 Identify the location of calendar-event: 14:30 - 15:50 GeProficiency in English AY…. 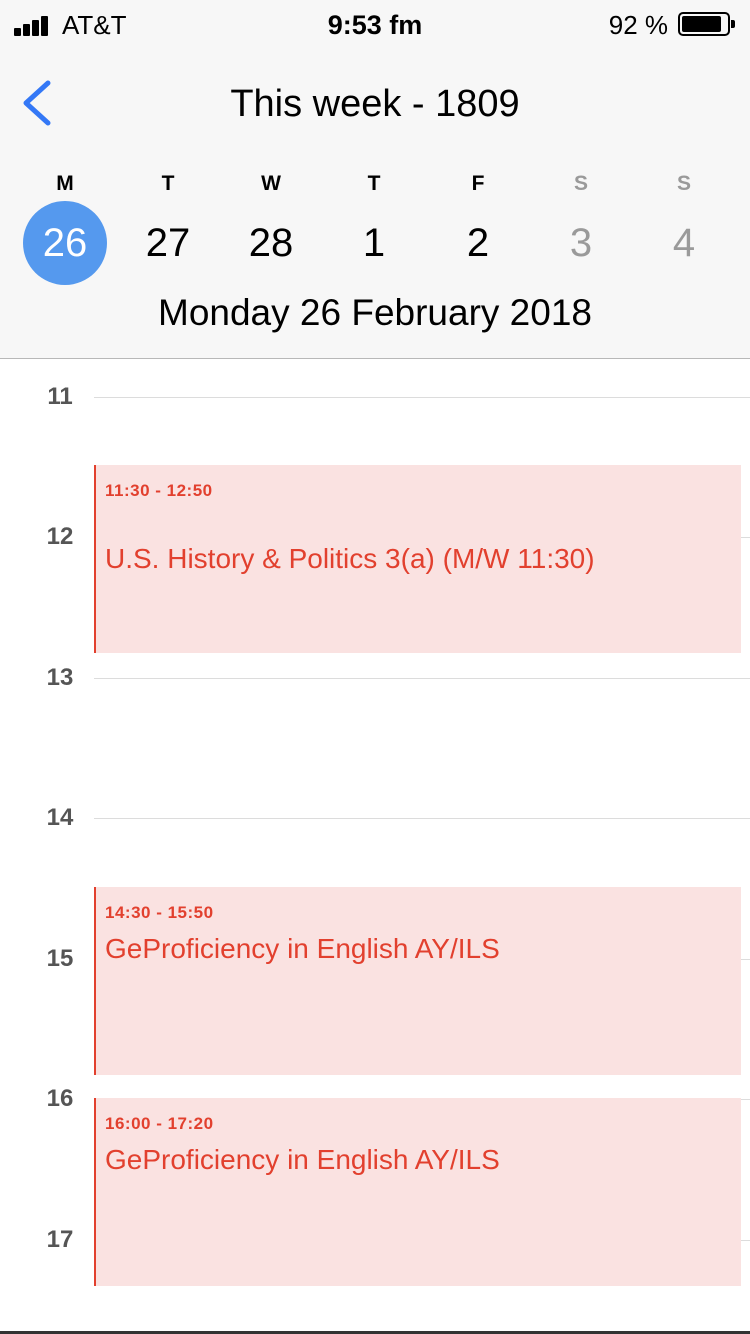
(417, 981).